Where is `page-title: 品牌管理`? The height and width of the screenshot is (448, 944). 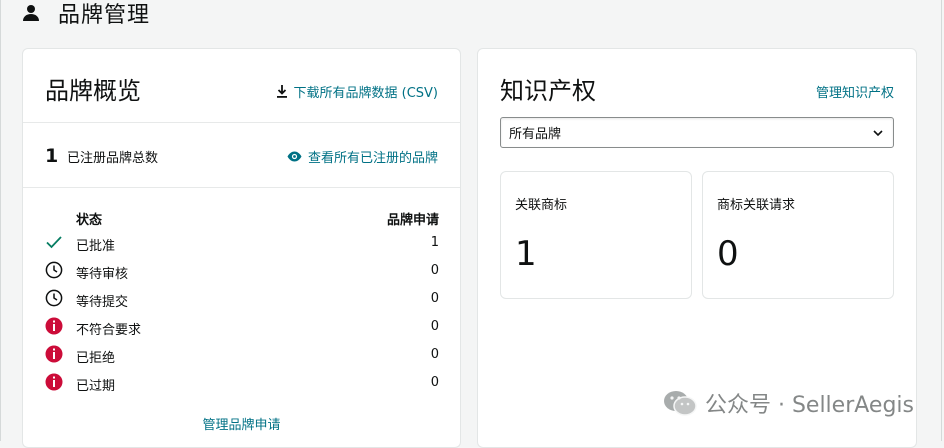 page-title: 品牌管理 is located at coordinates (104, 15).